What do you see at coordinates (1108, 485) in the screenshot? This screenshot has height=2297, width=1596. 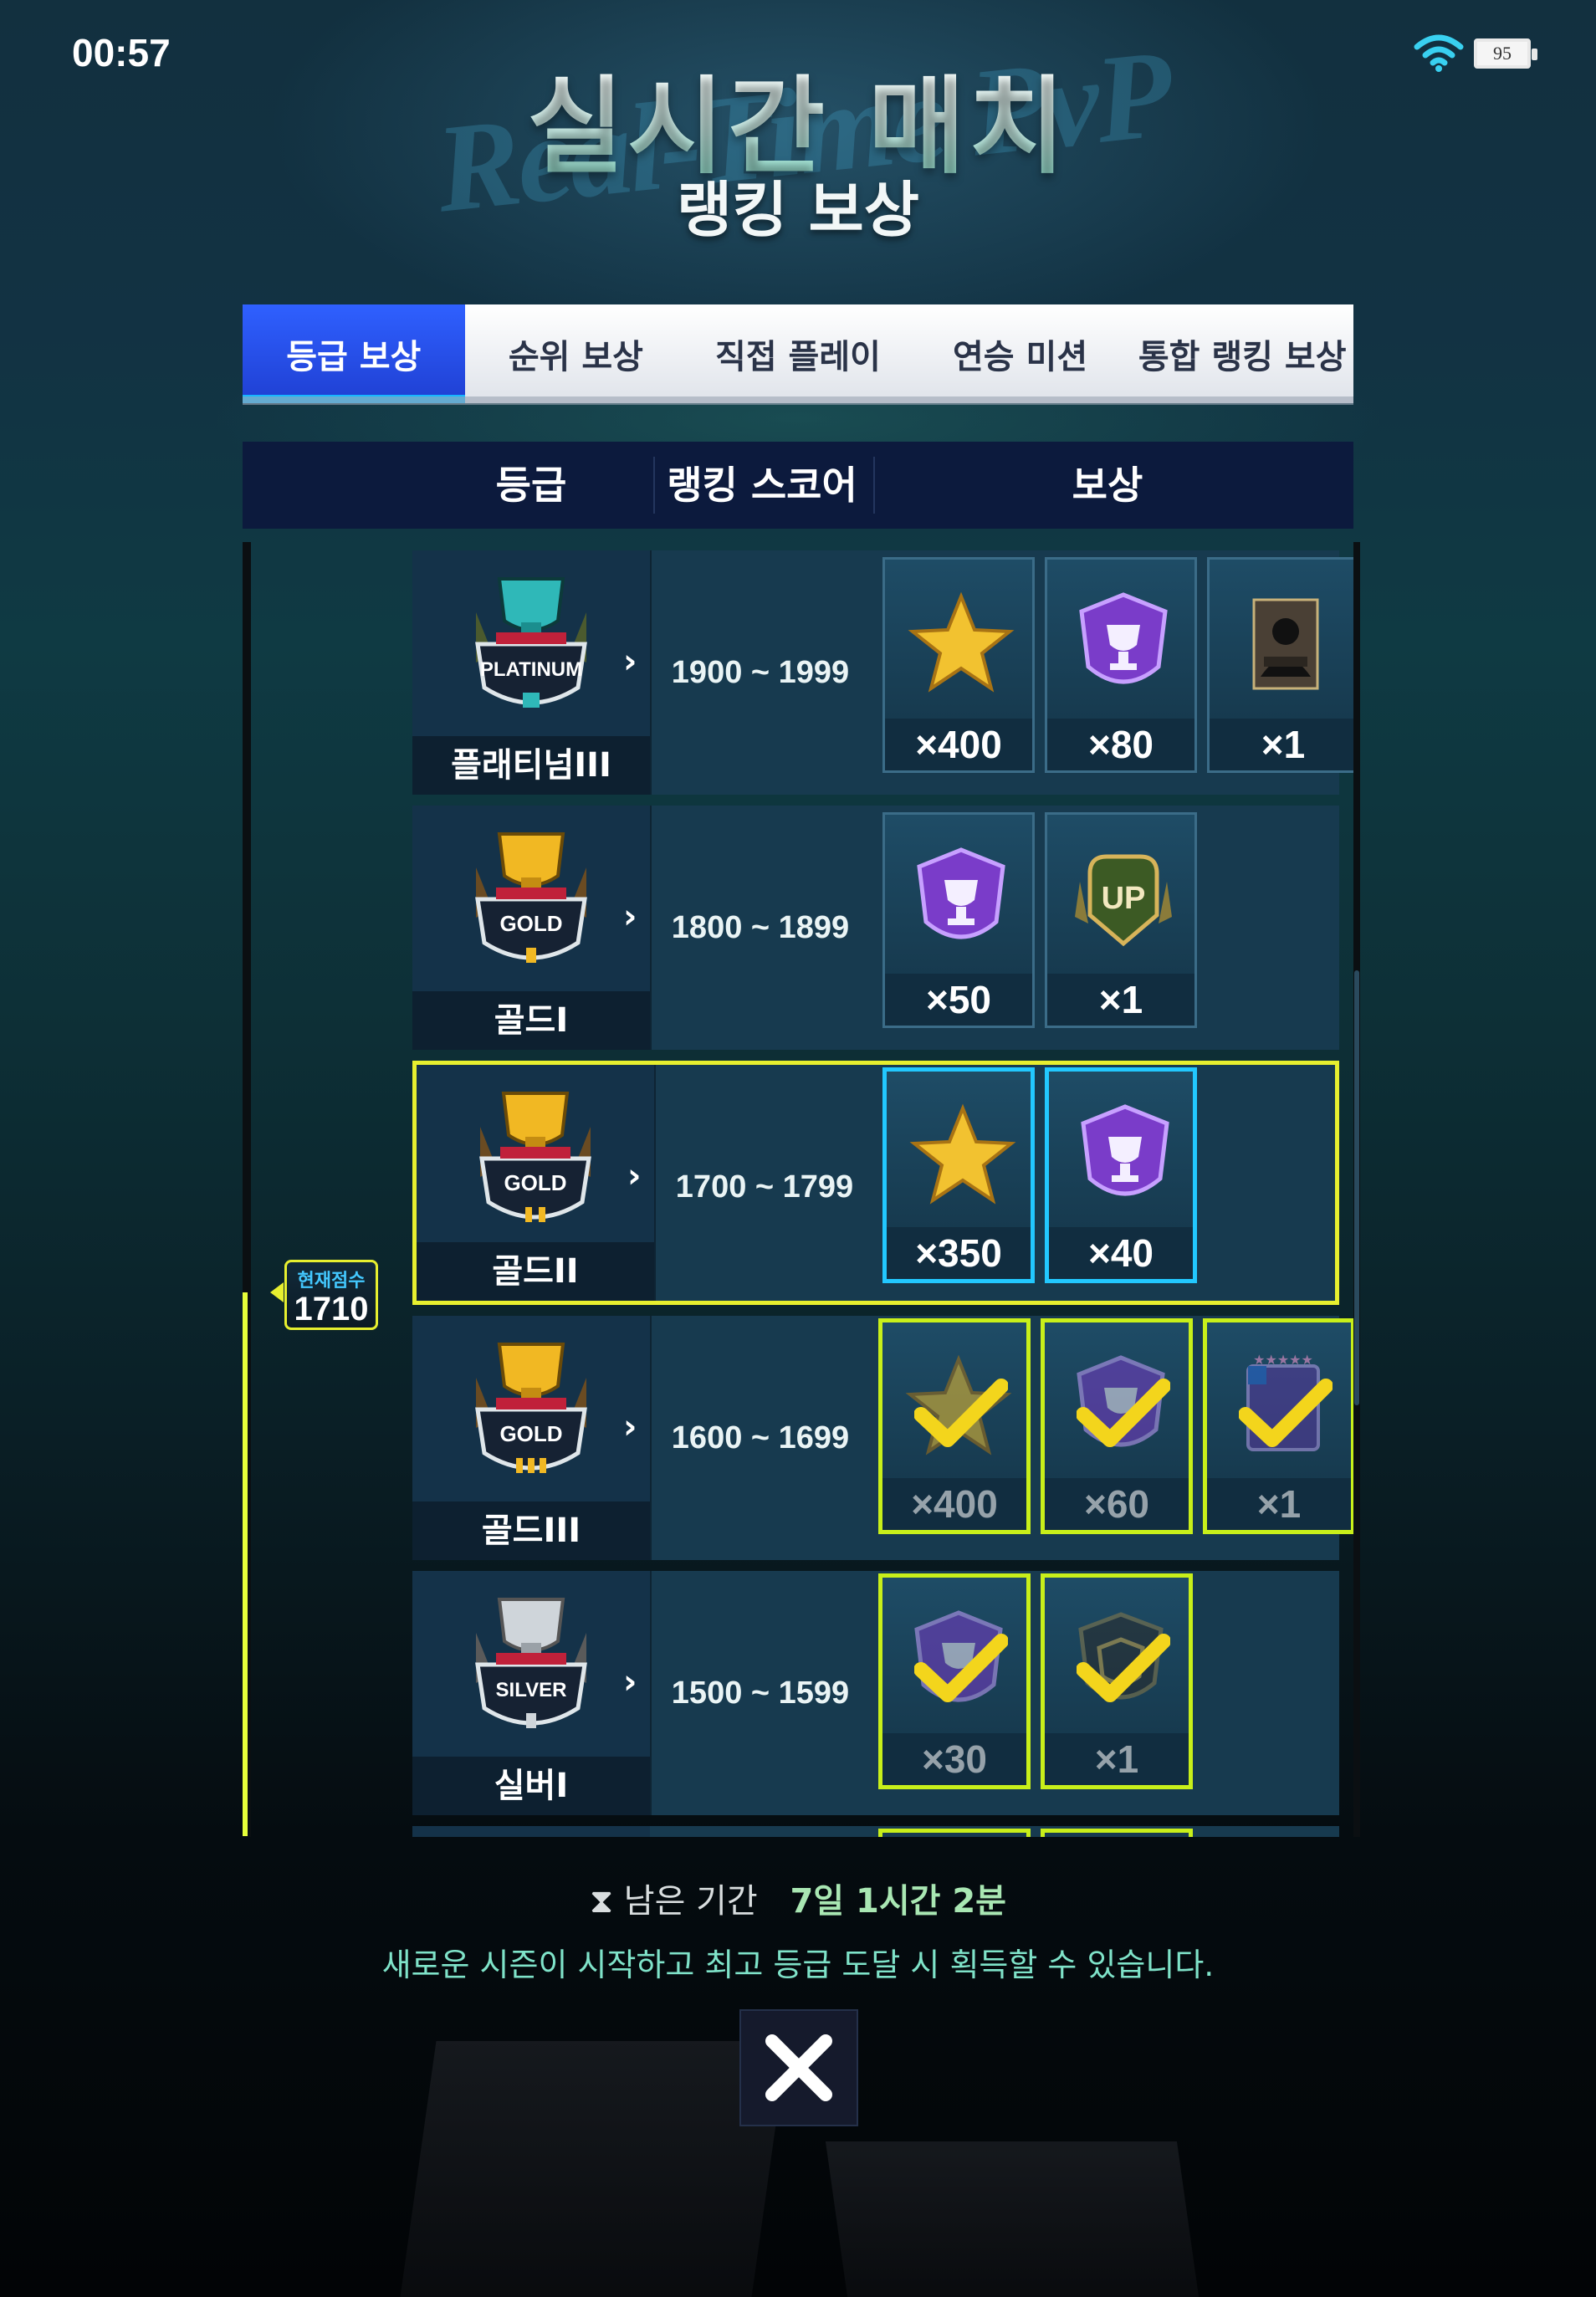 I see `header-reward: 보상` at bounding box center [1108, 485].